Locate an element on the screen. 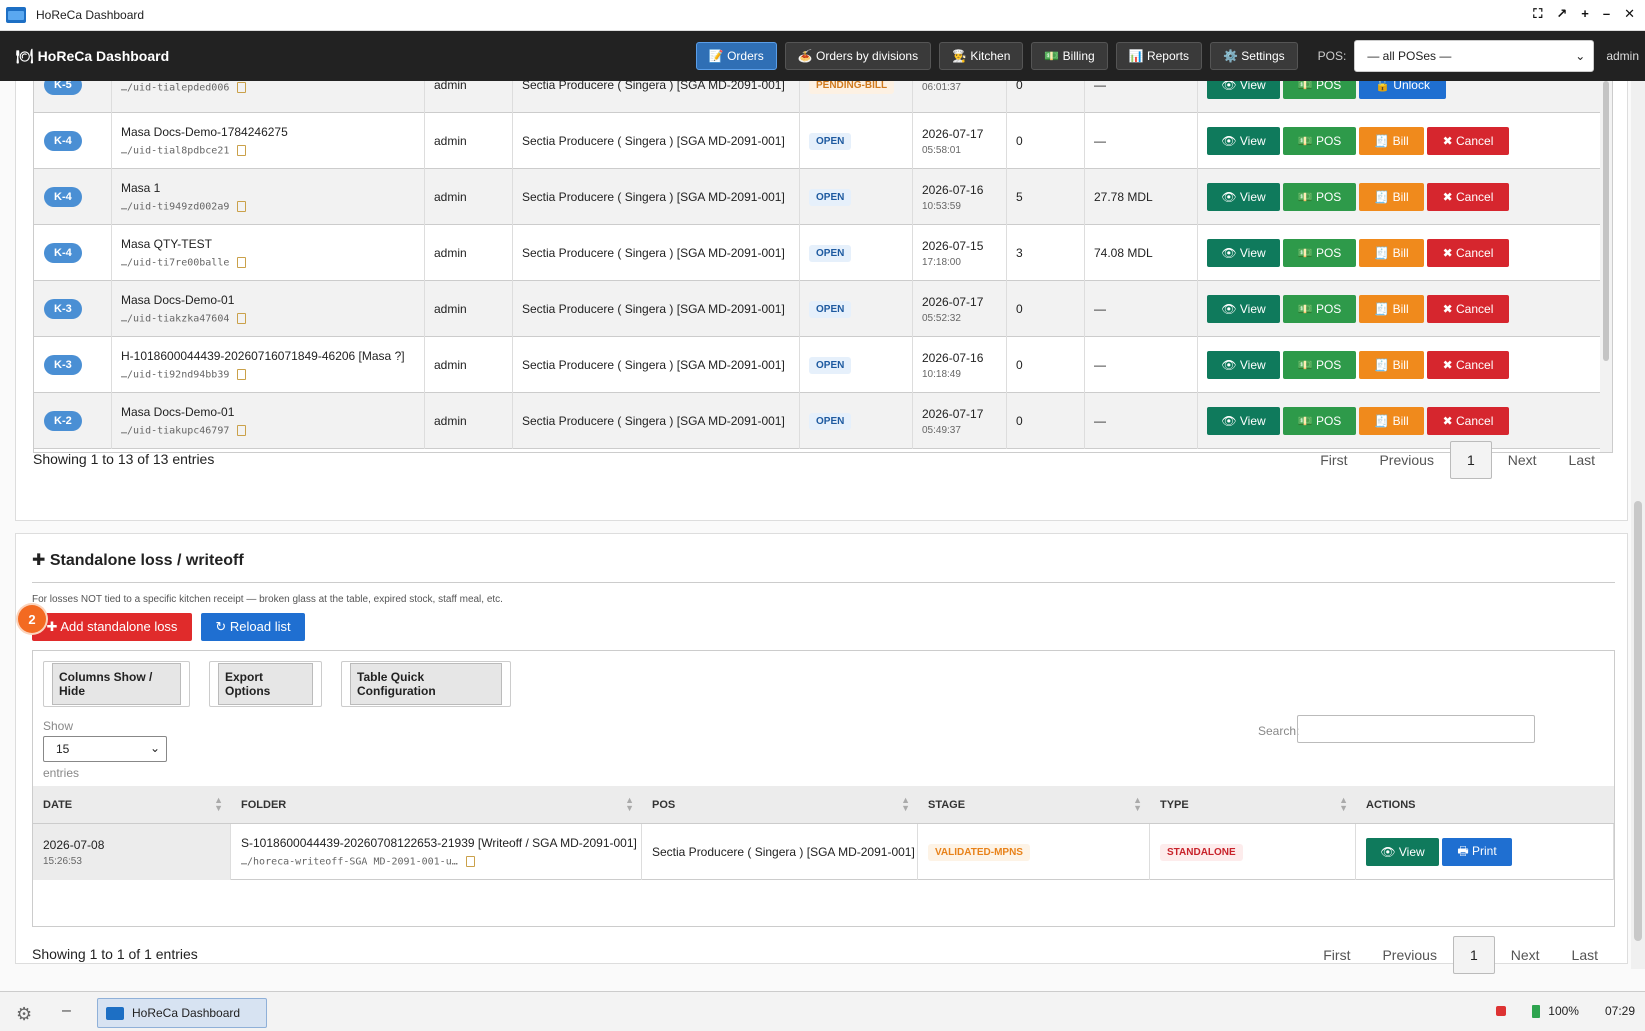 This screenshot has height=1031, width=1645. page-length-select: 15 ⌄ is located at coordinates (105, 749).